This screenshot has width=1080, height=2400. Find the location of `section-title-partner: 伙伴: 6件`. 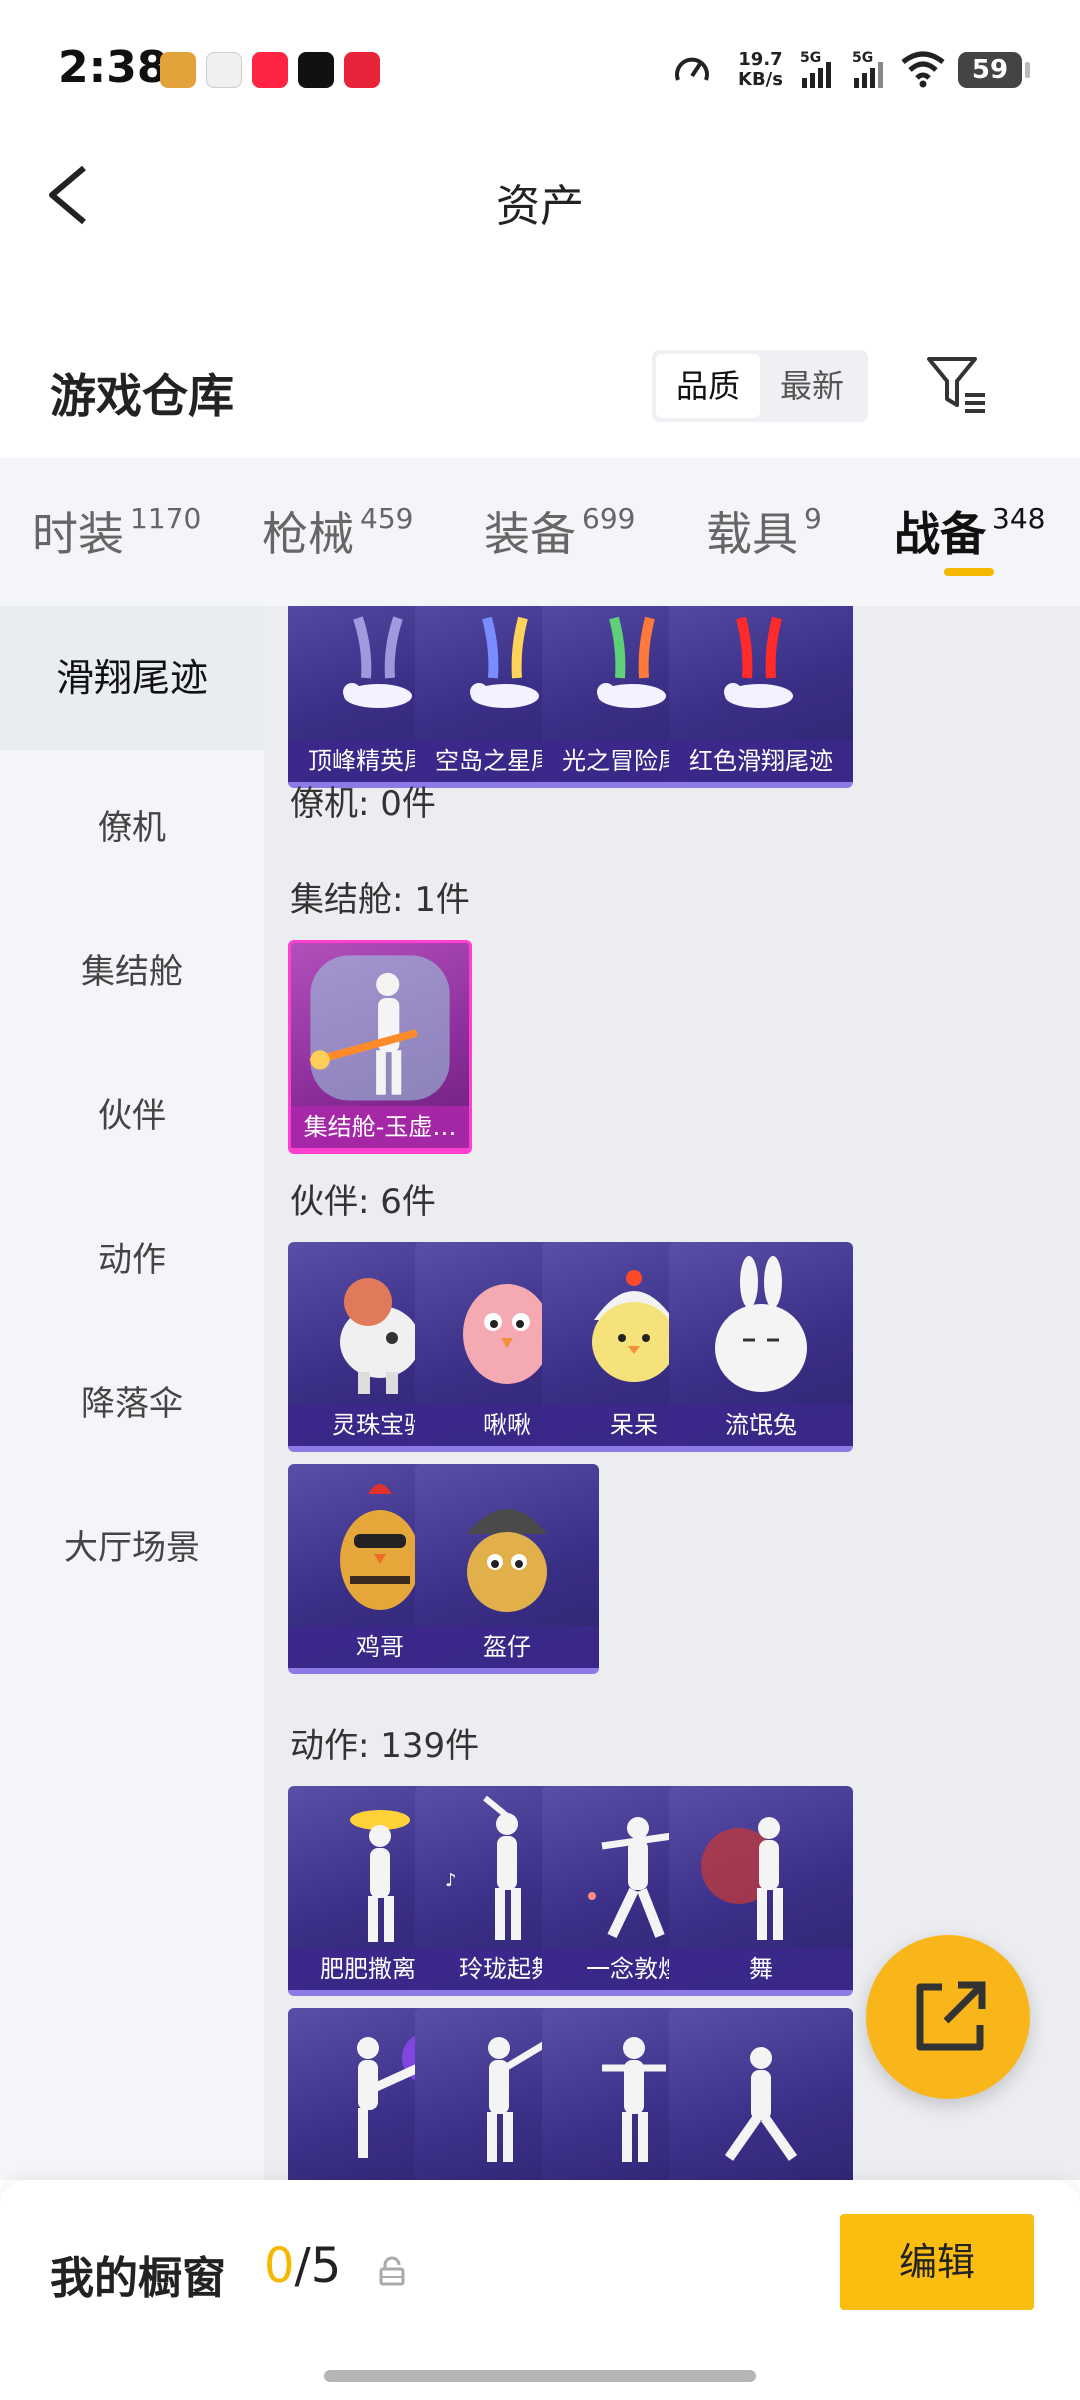

section-title-partner: 伙伴: 6件 is located at coordinates (363, 1202).